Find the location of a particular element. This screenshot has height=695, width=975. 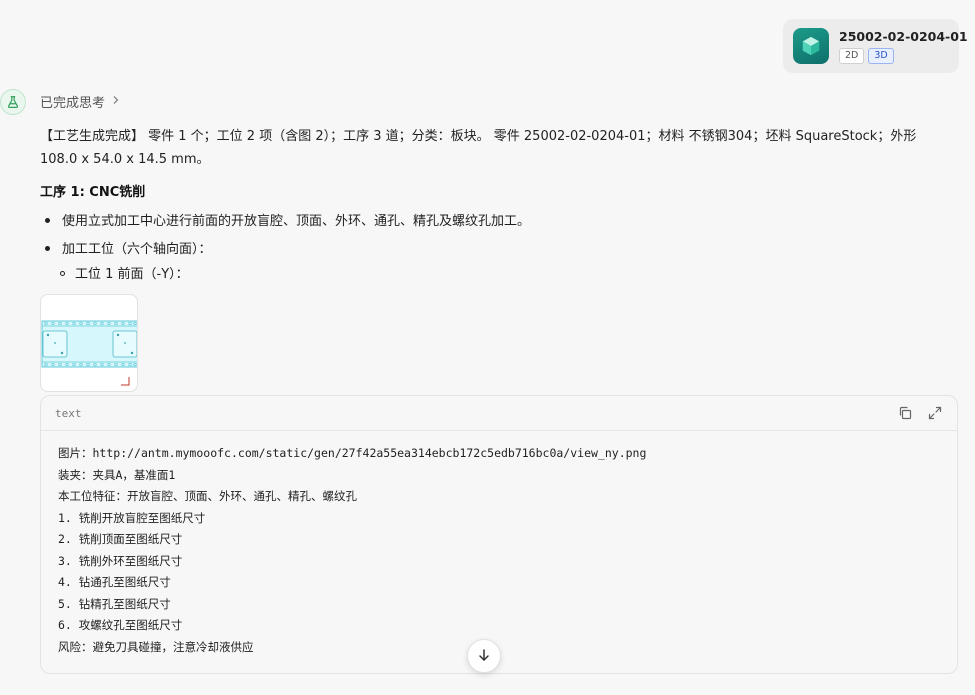

thinking-label: 已完成思考 is located at coordinates (73, 103).